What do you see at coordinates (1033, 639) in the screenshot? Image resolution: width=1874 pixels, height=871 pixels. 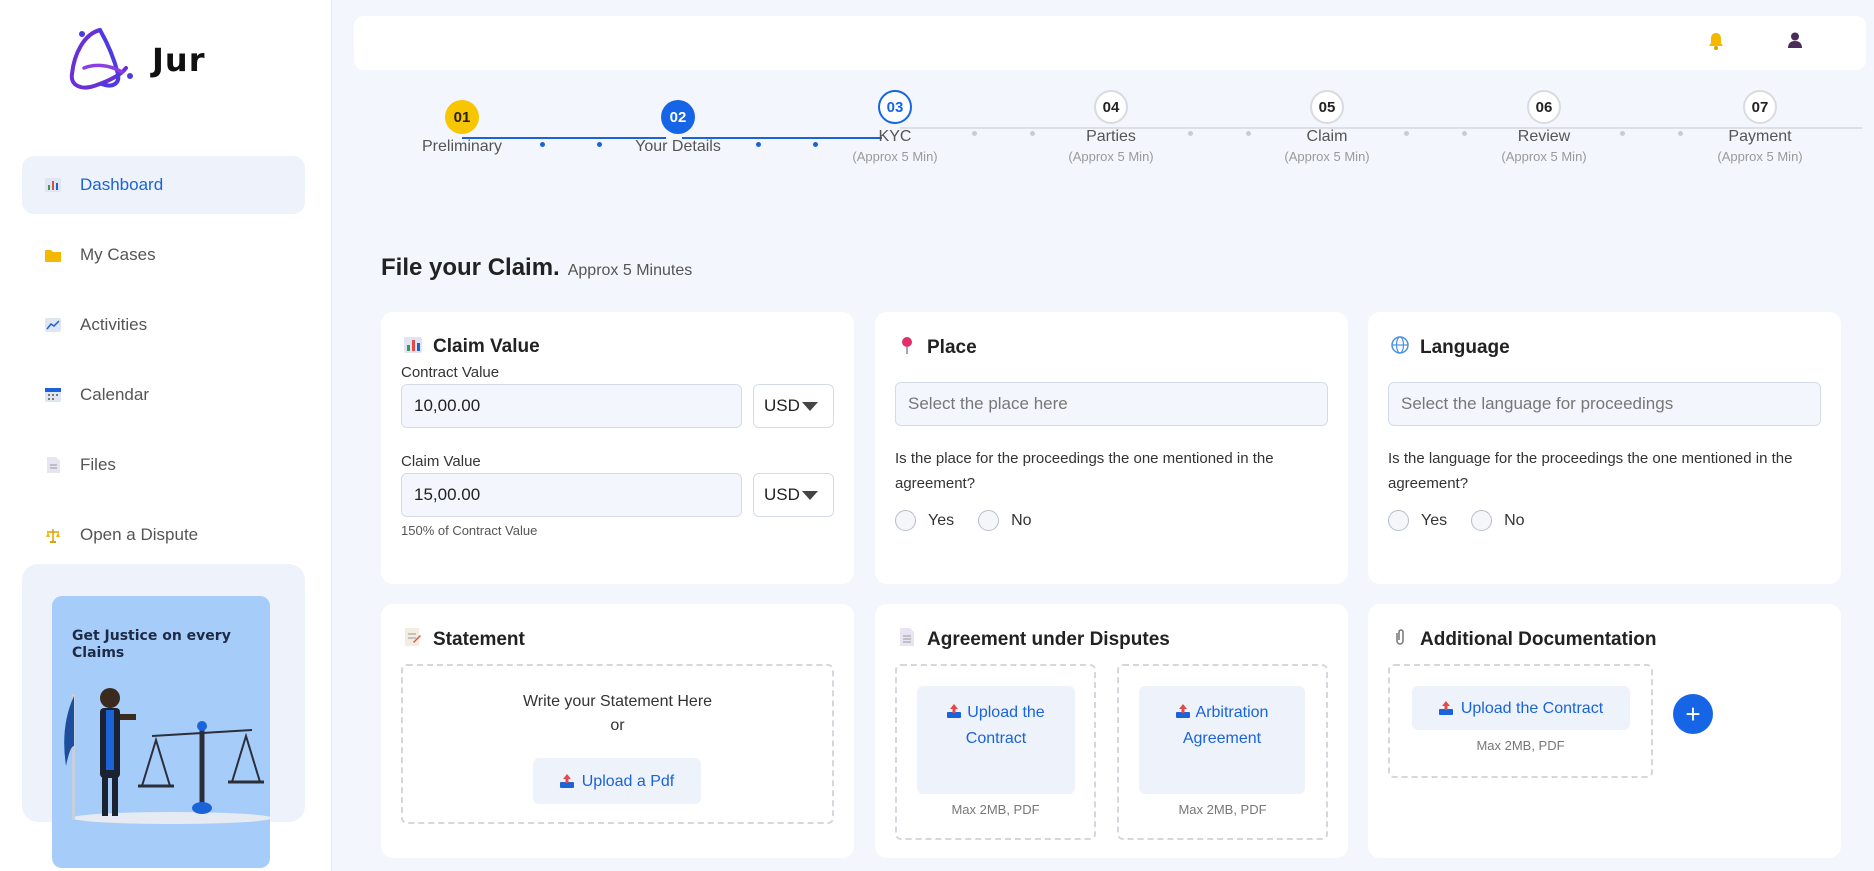 I see `card-title: Agreement under Disputes` at bounding box center [1033, 639].